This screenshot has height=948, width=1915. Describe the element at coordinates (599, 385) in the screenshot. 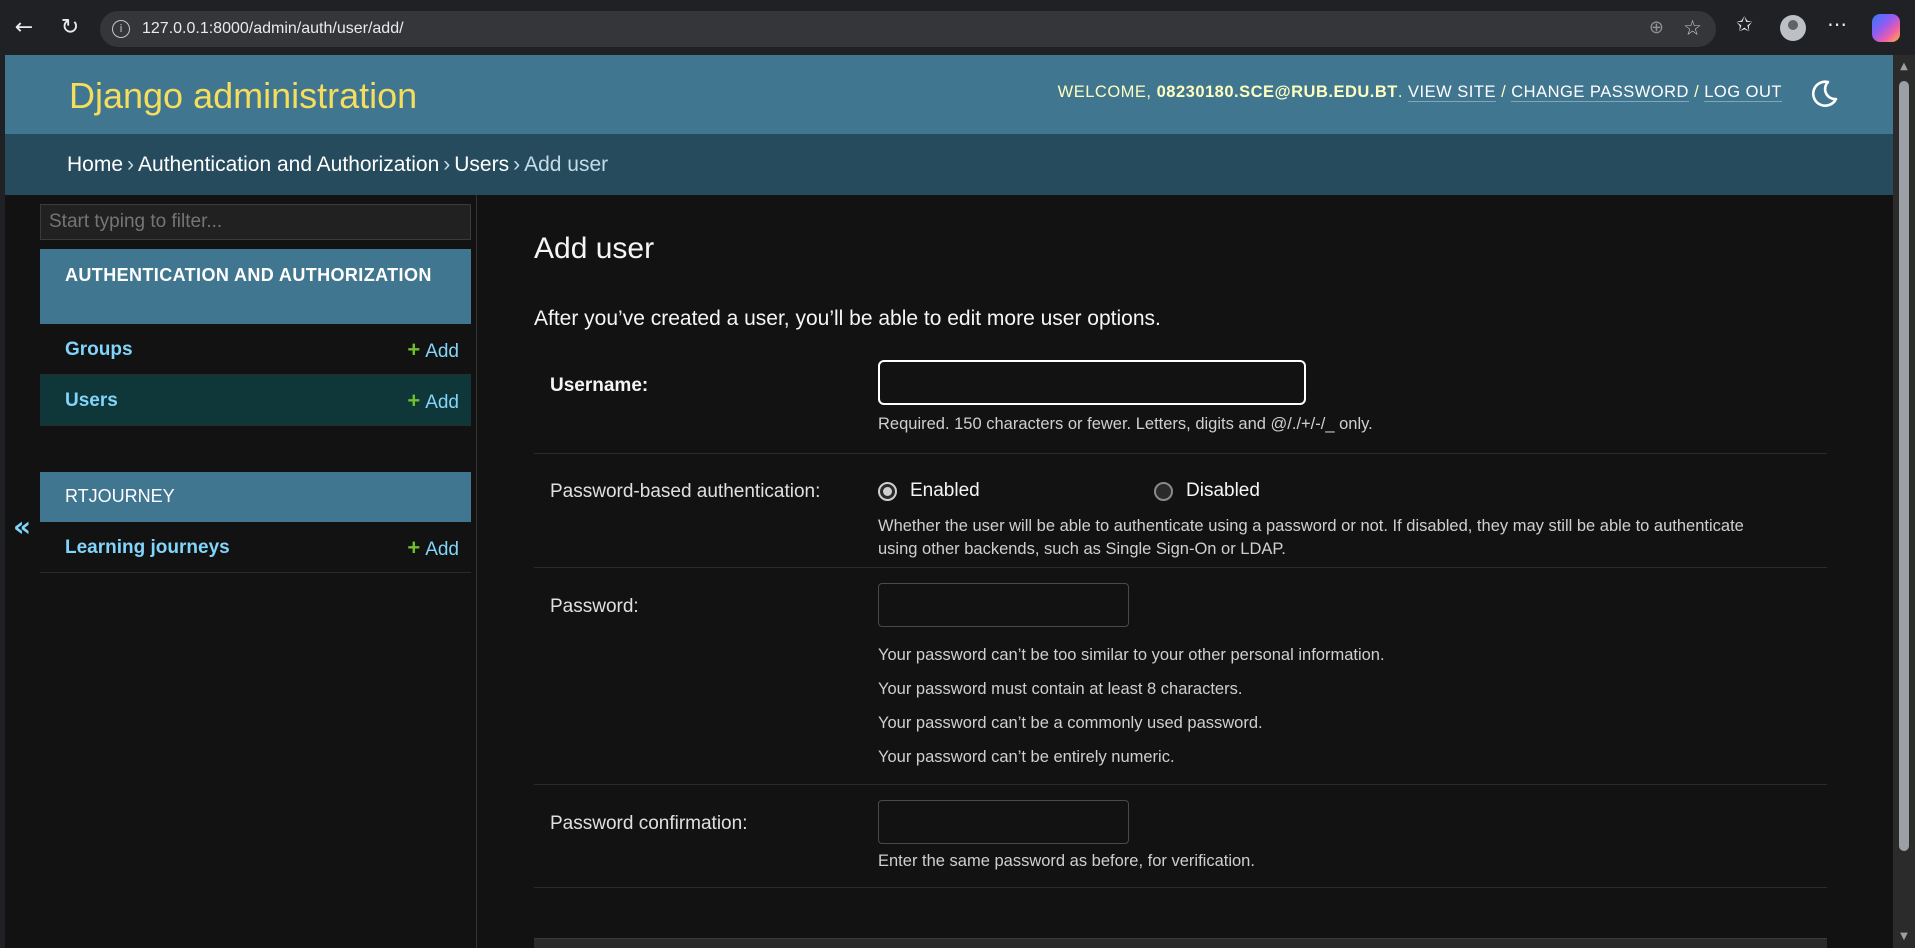

I see `username-label: Username:` at that location.